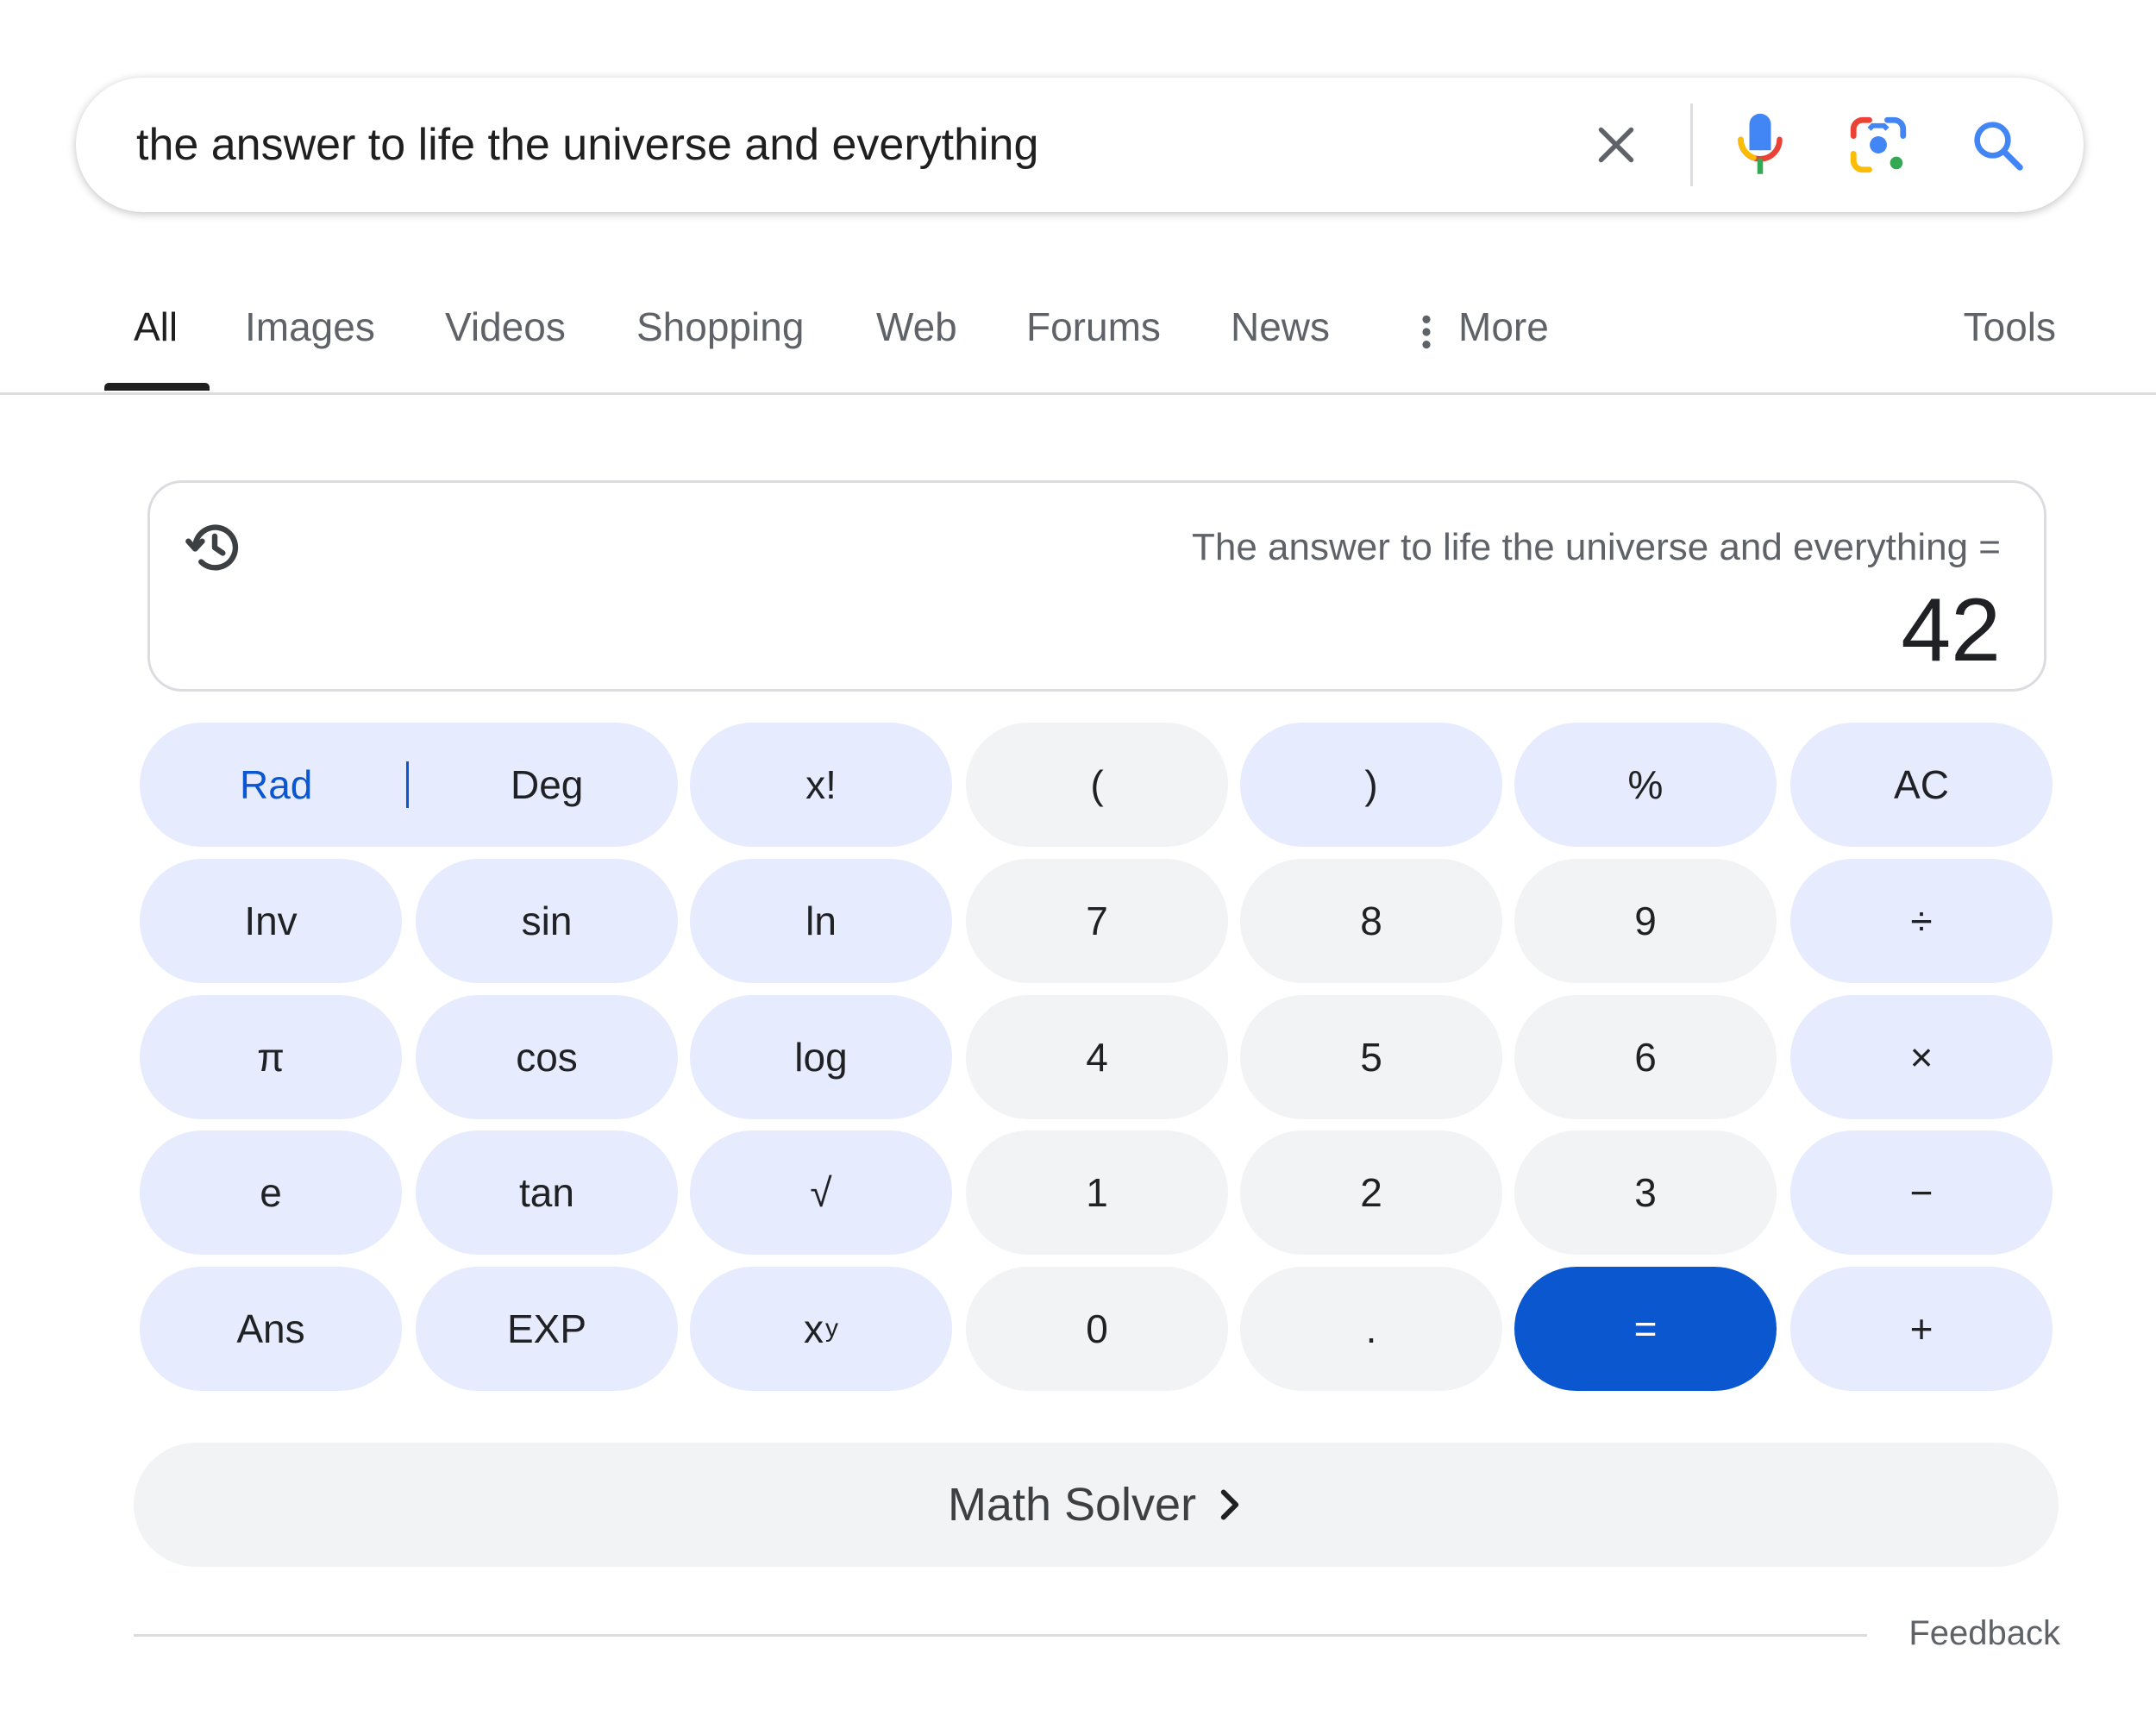 The height and width of the screenshot is (1716, 2156). Describe the element at coordinates (1097, 1192) in the screenshot. I see `digit-1-key: 1` at that location.